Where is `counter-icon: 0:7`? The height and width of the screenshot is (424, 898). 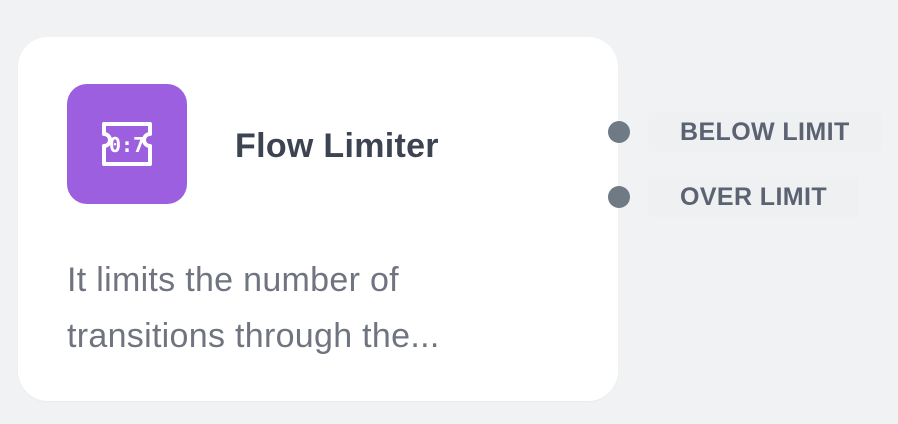 counter-icon: 0:7 is located at coordinates (127, 144).